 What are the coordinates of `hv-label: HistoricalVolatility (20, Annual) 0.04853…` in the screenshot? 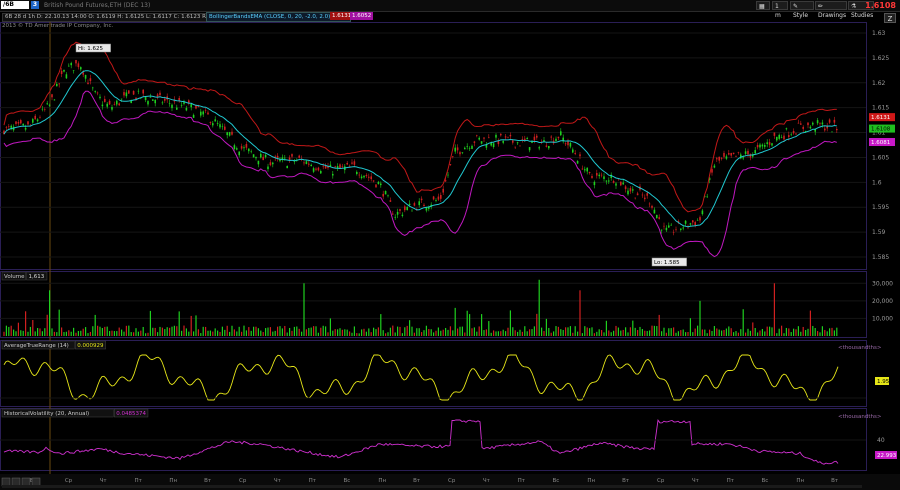 It's located at (75, 413).